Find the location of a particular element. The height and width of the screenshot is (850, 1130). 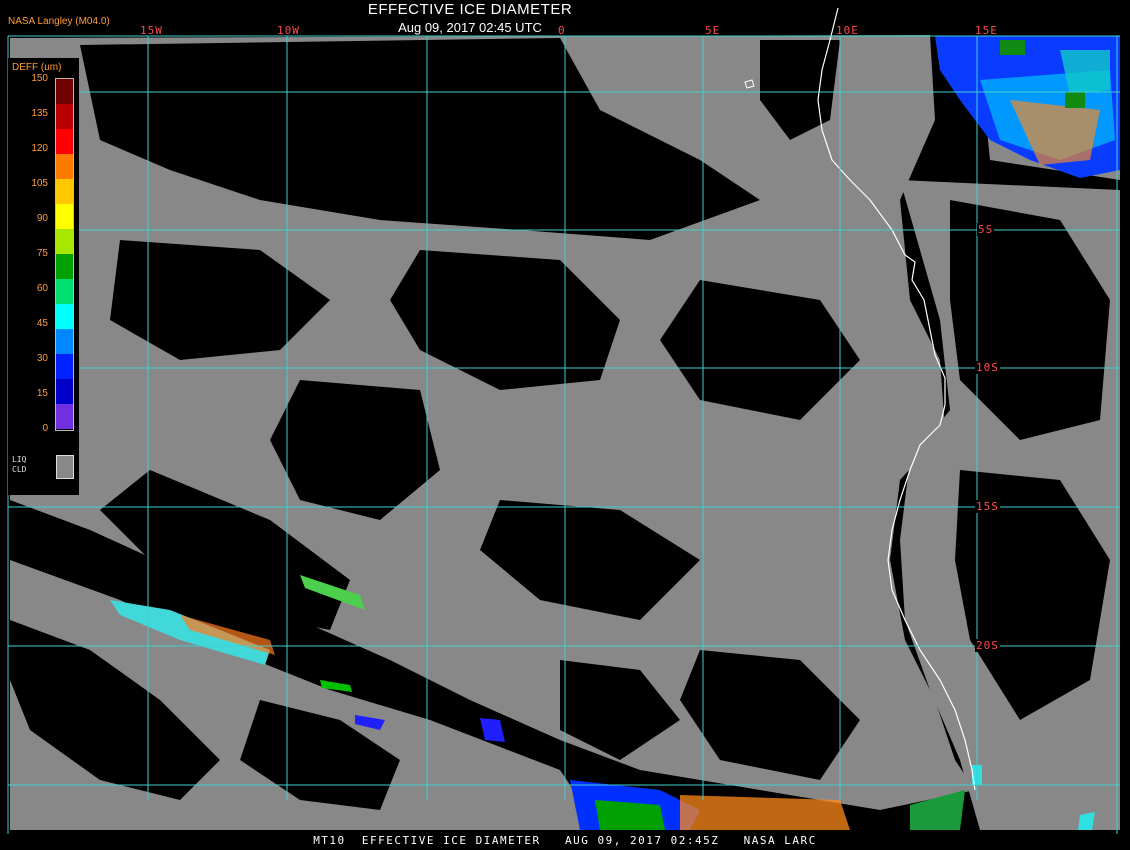

legend-tick-label: 30 is located at coordinates (42, 358).